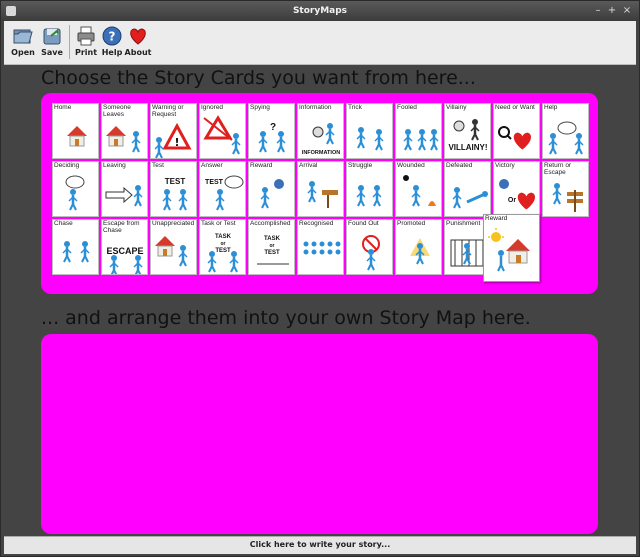 The height and width of the screenshot is (557, 640). Describe the element at coordinates (222, 135) in the screenshot. I see `ignored-warning-icon` at that location.